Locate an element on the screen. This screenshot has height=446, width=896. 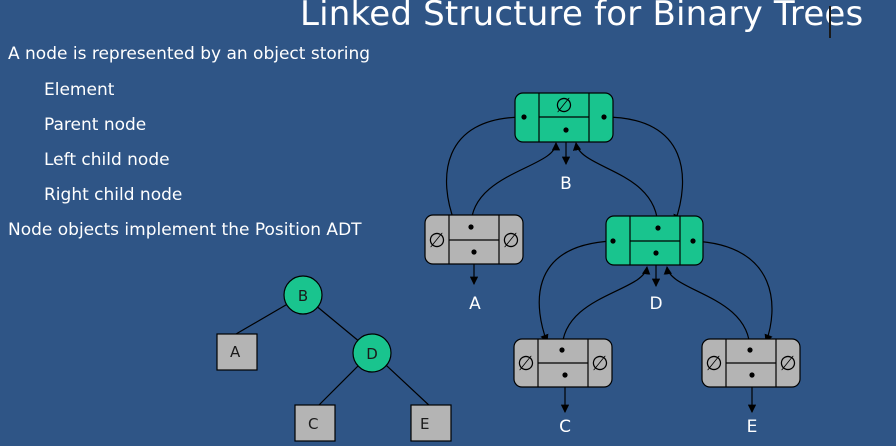
tree-node-d: D is located at coordinates (372, 353).